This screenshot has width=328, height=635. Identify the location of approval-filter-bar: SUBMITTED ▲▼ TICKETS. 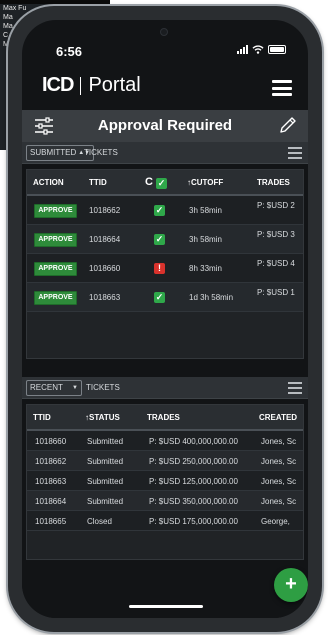
(165, 153).